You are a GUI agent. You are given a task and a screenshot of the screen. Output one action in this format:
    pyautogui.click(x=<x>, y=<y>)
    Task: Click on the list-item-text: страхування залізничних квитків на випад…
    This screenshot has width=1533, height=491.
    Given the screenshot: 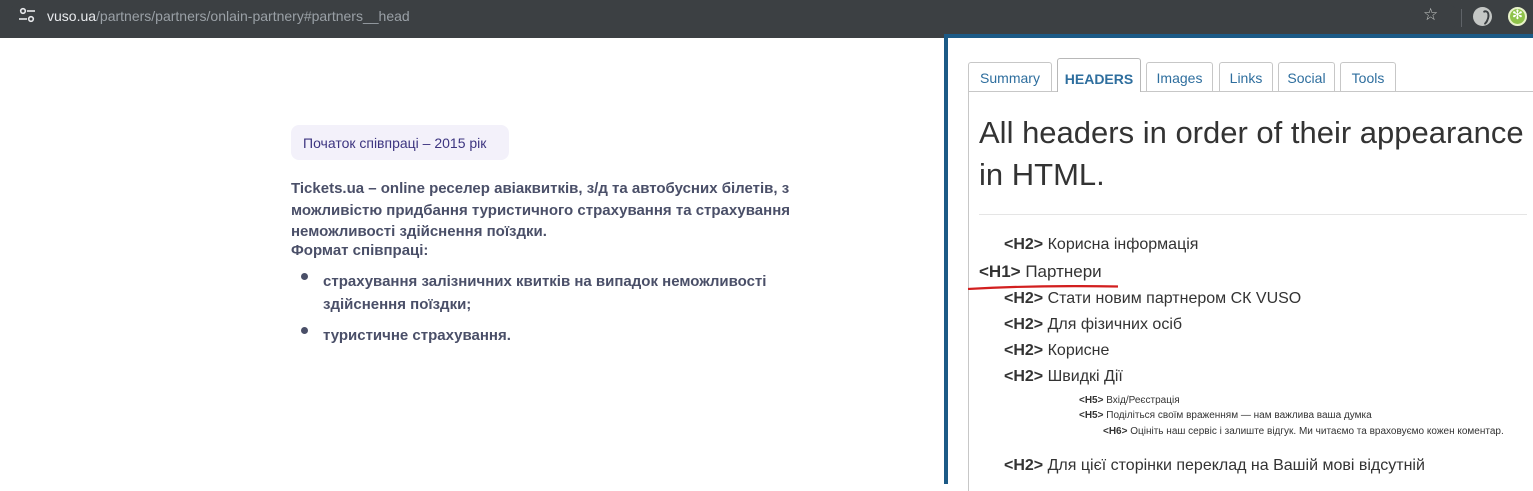 What is the action you would take?
    pyautogui.click(x=545, y=293)
    